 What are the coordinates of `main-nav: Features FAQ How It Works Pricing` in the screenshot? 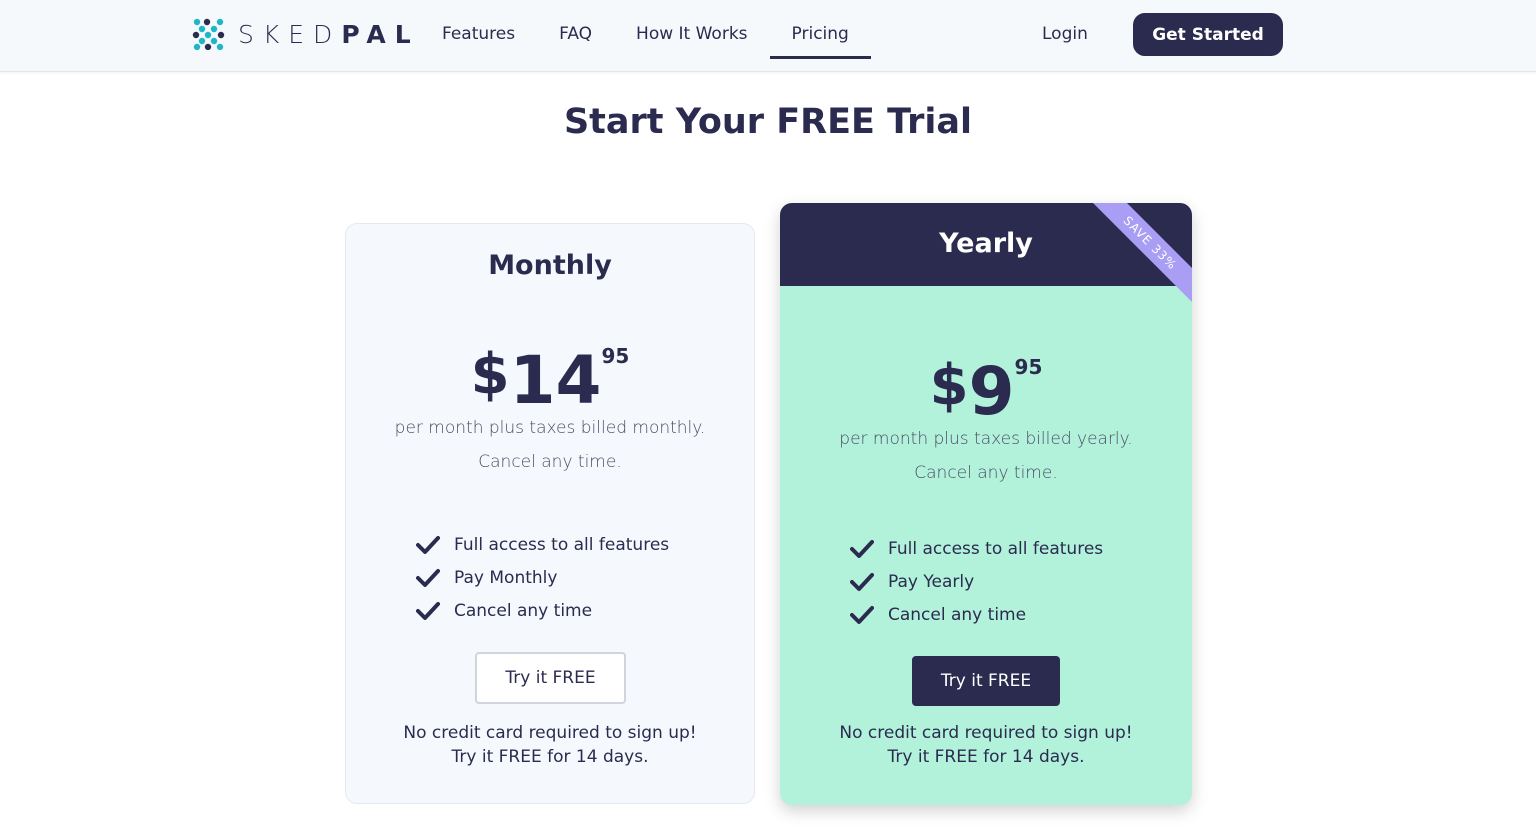 It's located at (646, 36).